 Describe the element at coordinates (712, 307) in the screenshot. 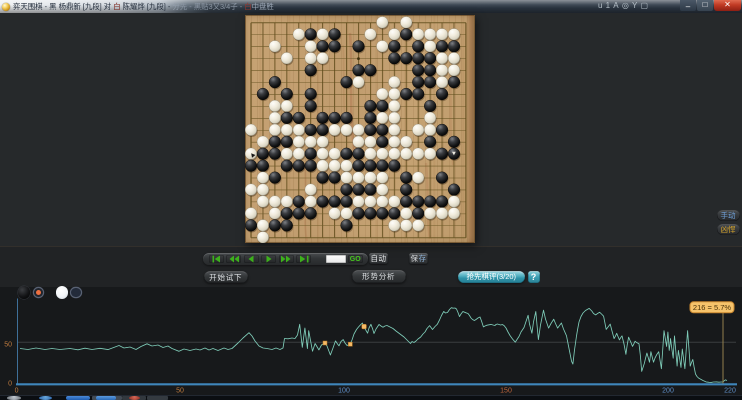

I see `svg-text: 216 = 5.7%` at that location.